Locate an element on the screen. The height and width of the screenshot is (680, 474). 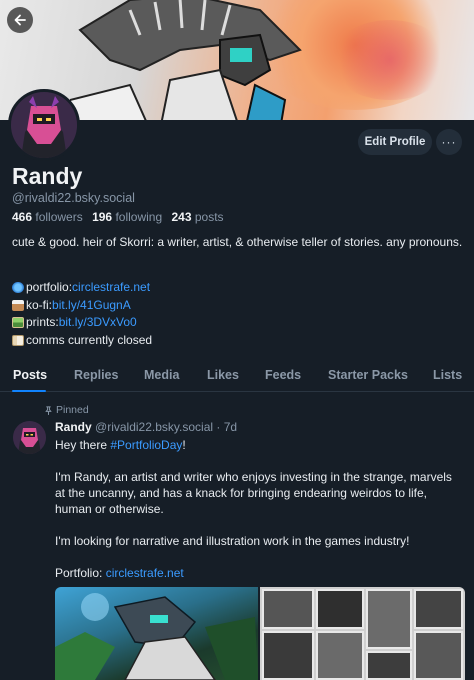
coffee-icon is located at coordinates (18, 305).